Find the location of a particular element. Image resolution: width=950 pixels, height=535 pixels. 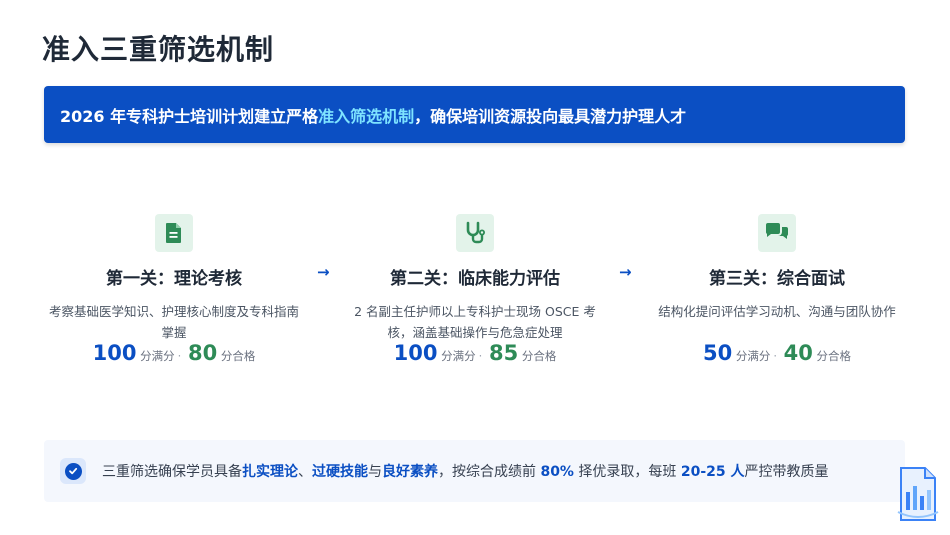

summary-part: 三重筛选确保学员具备 is located at coordinates (172, 472).